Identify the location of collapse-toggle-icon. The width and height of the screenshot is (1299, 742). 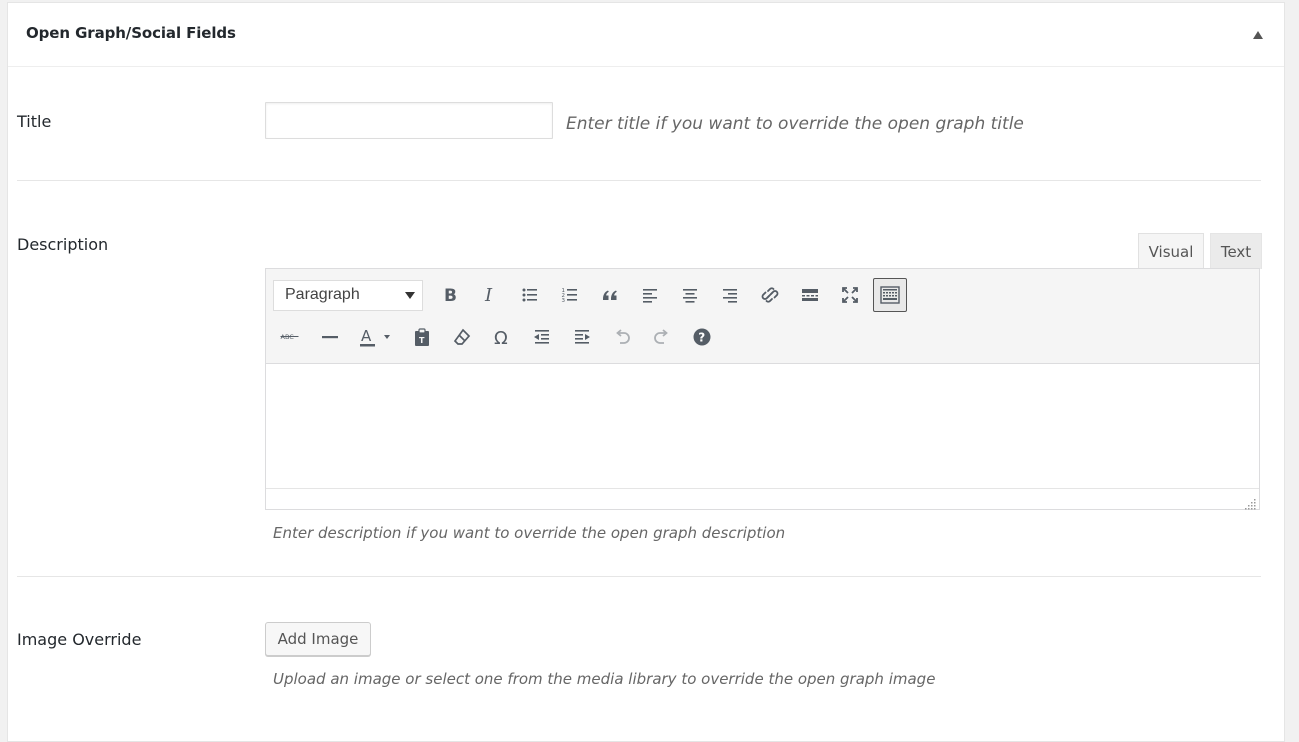
(1258, 35).